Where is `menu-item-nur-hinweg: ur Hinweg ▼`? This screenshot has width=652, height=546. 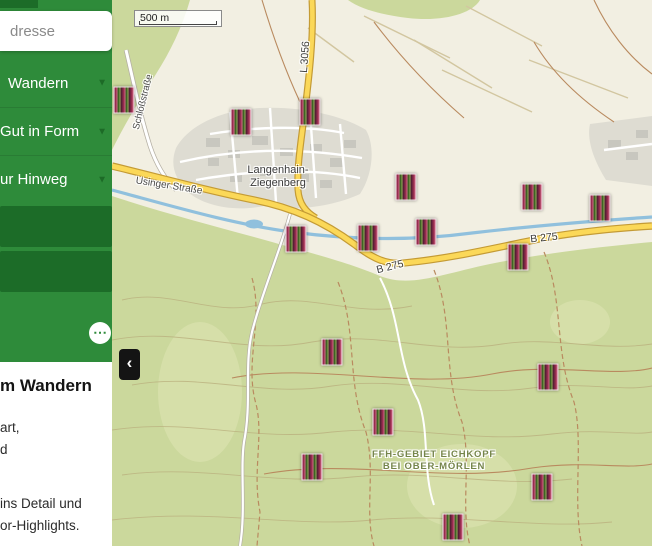 menu-item-nur-hinweg: ur Hinweg ▼ is located at coordinates (56, 179).